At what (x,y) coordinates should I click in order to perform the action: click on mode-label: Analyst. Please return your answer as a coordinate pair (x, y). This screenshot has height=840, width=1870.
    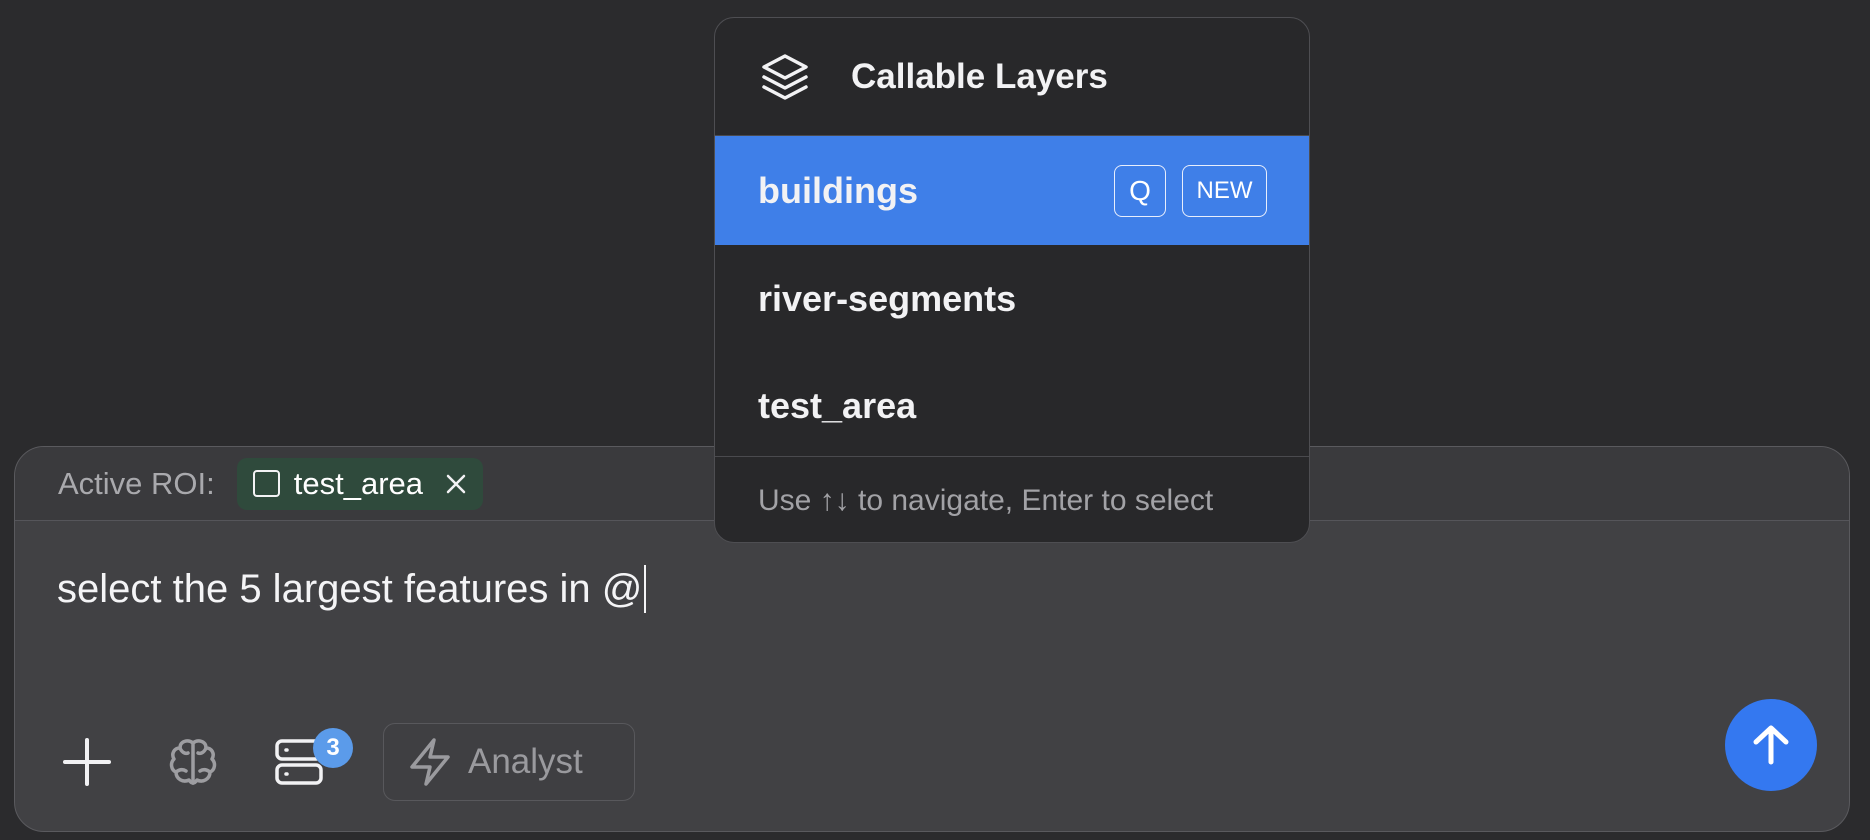
    Looking at the image, I should click on (525, 761).